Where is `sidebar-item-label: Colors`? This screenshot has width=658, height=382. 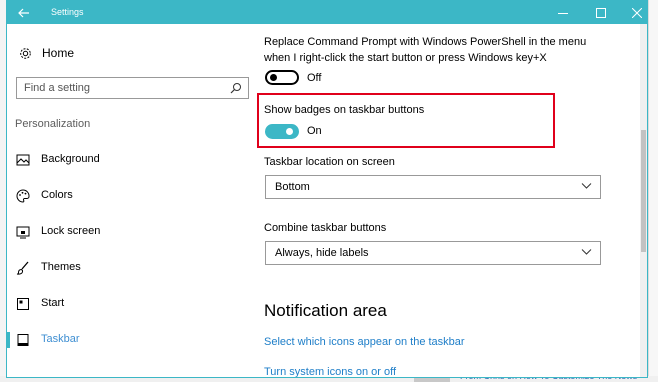 sidebar-item-label: Colors is located at coordinates (57, 195).